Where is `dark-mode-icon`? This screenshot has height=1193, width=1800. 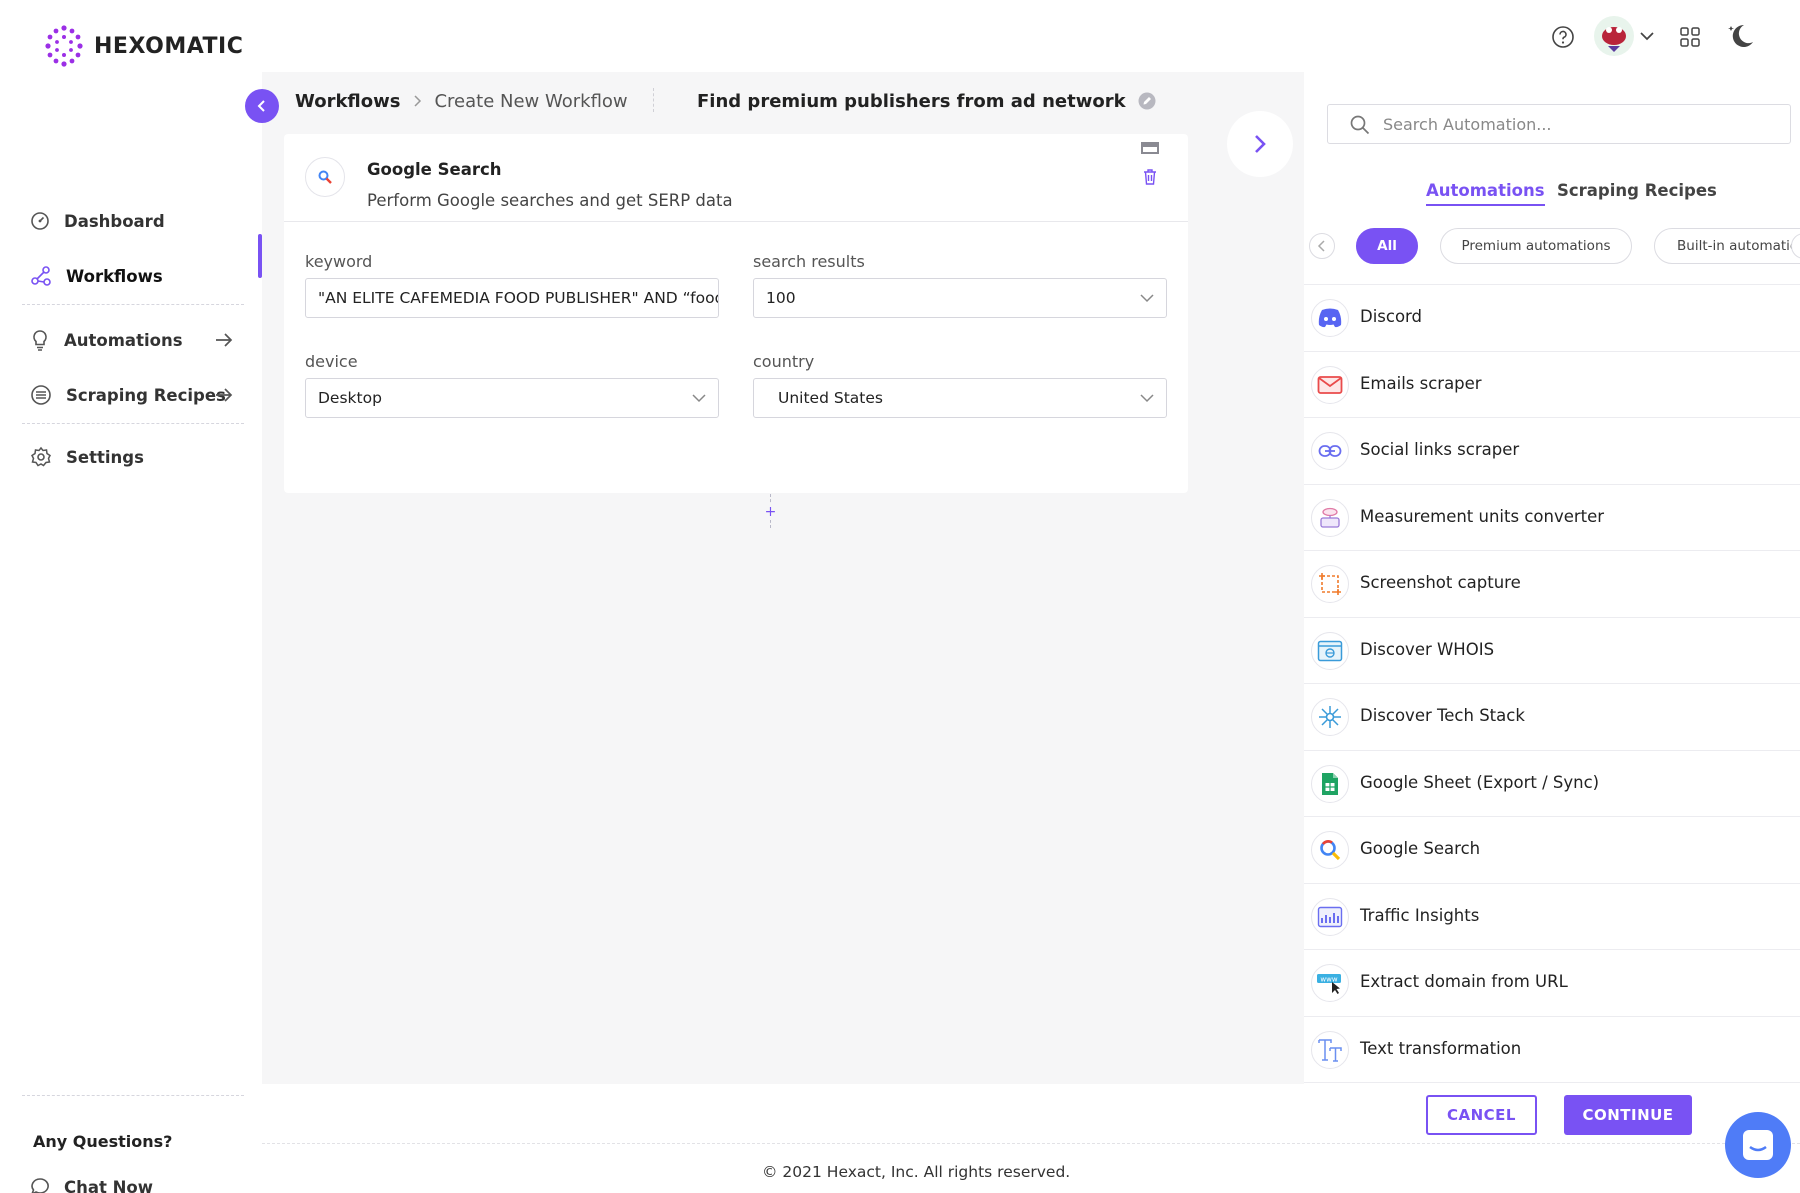 dark-mode-icon is located at coordinates (1741, 37).